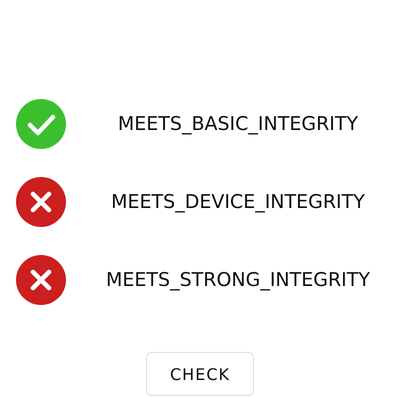 Image resolution: width=400 pixels, height=400 pixels. Describe the element at coordinates (200, 374) in the screenshot. I see `check-button: CHECK` at that location.